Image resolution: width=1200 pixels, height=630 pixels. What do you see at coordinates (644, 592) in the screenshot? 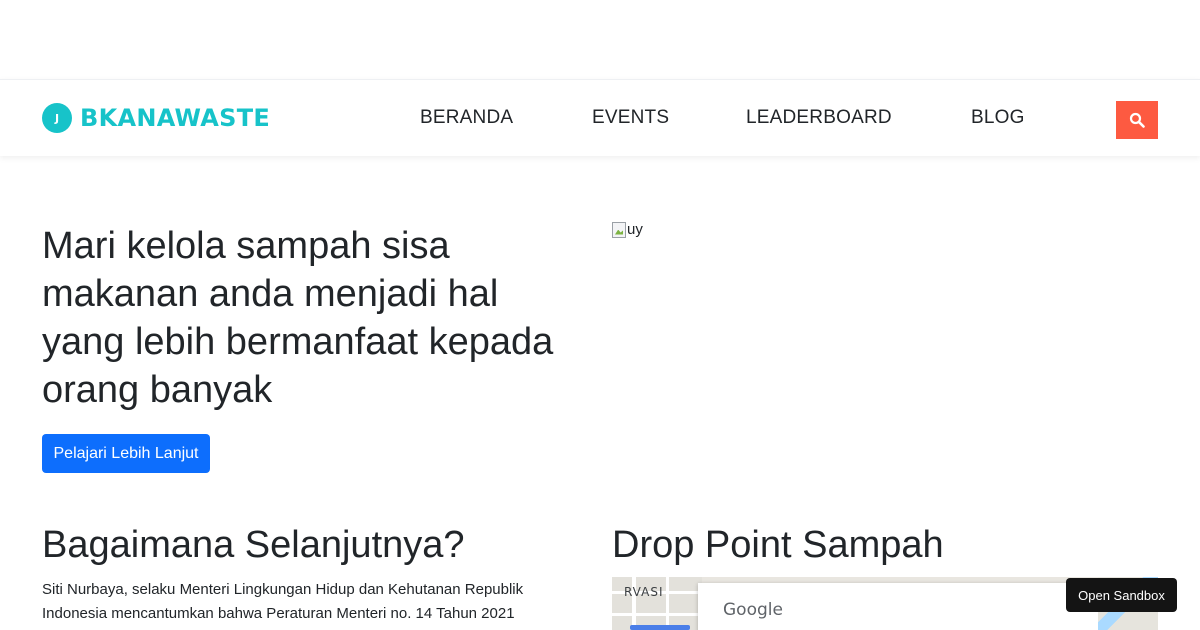
I see `map-street-label: RVASI` at bounding box center [644, 592].